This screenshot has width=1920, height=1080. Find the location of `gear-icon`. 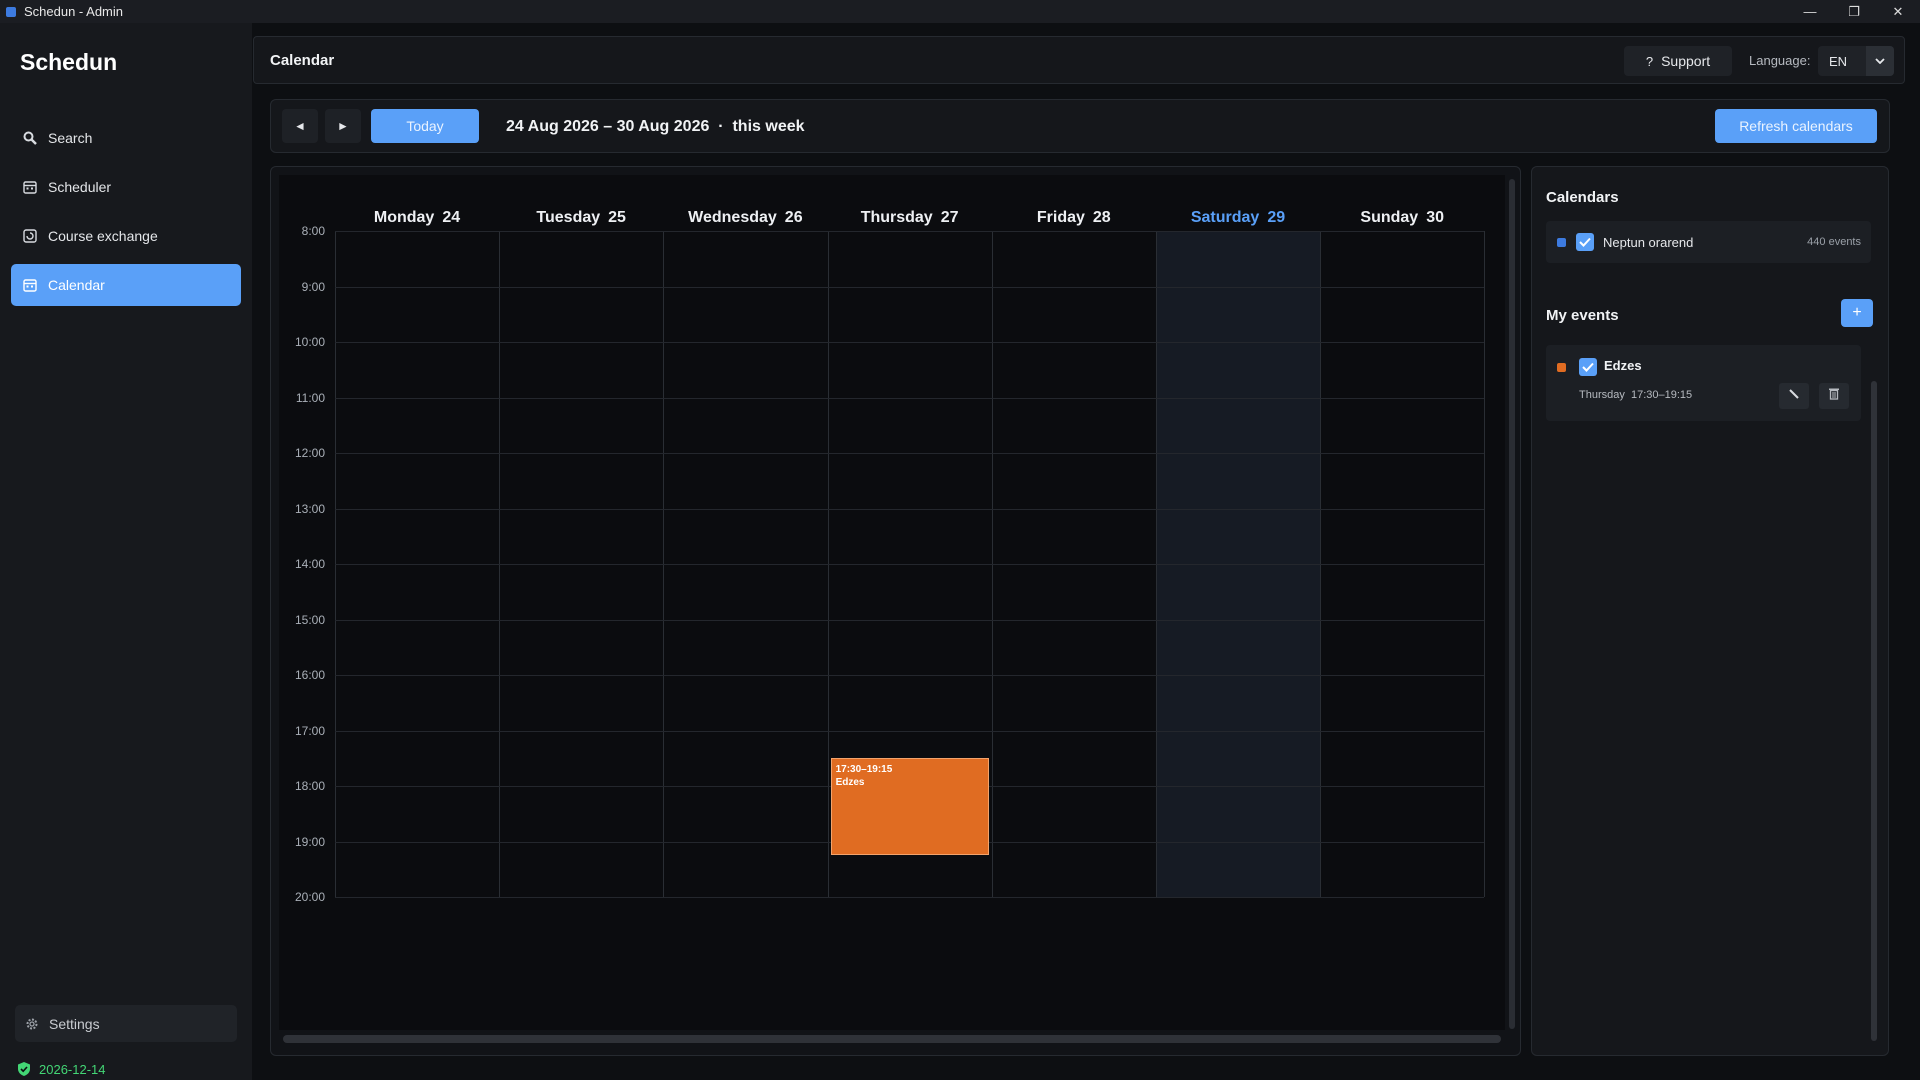

gear-icon is located at coordinates (32, 1024).